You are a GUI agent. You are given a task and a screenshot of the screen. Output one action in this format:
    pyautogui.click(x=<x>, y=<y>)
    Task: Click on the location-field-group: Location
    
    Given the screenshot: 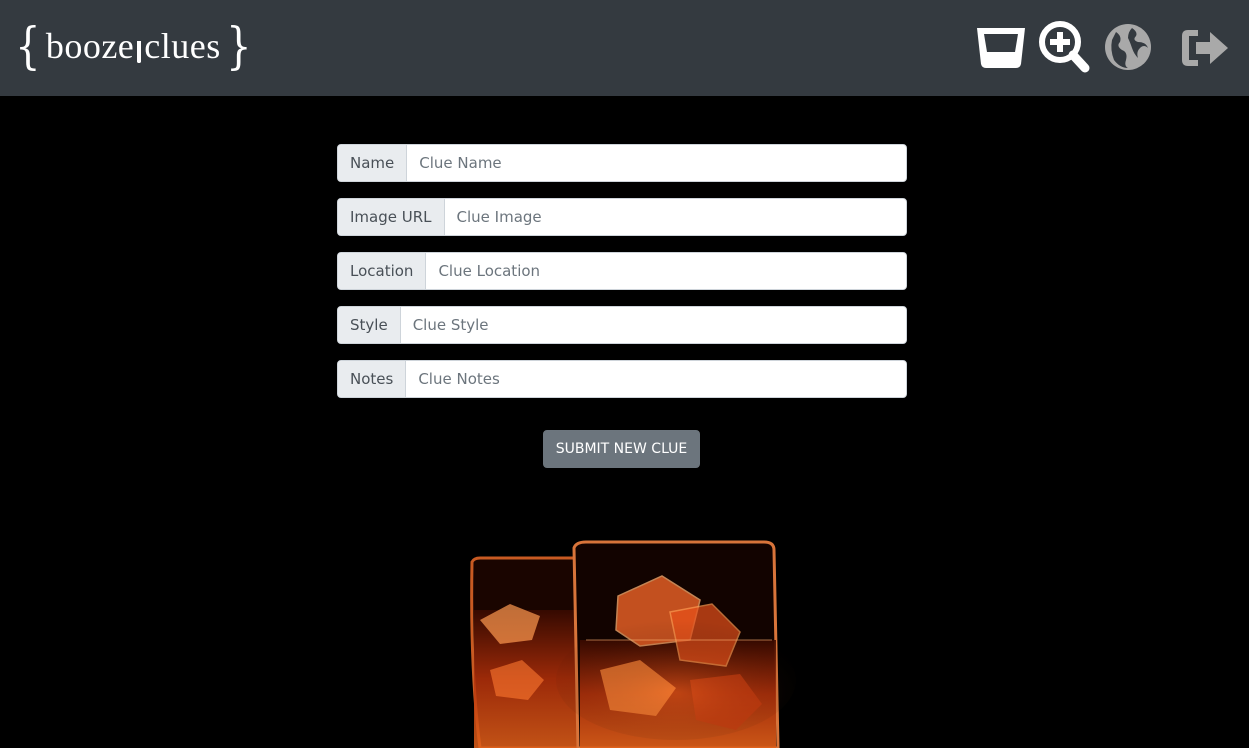 What is the action you would take?
    pyautogui.click(x=622, y=271)
    